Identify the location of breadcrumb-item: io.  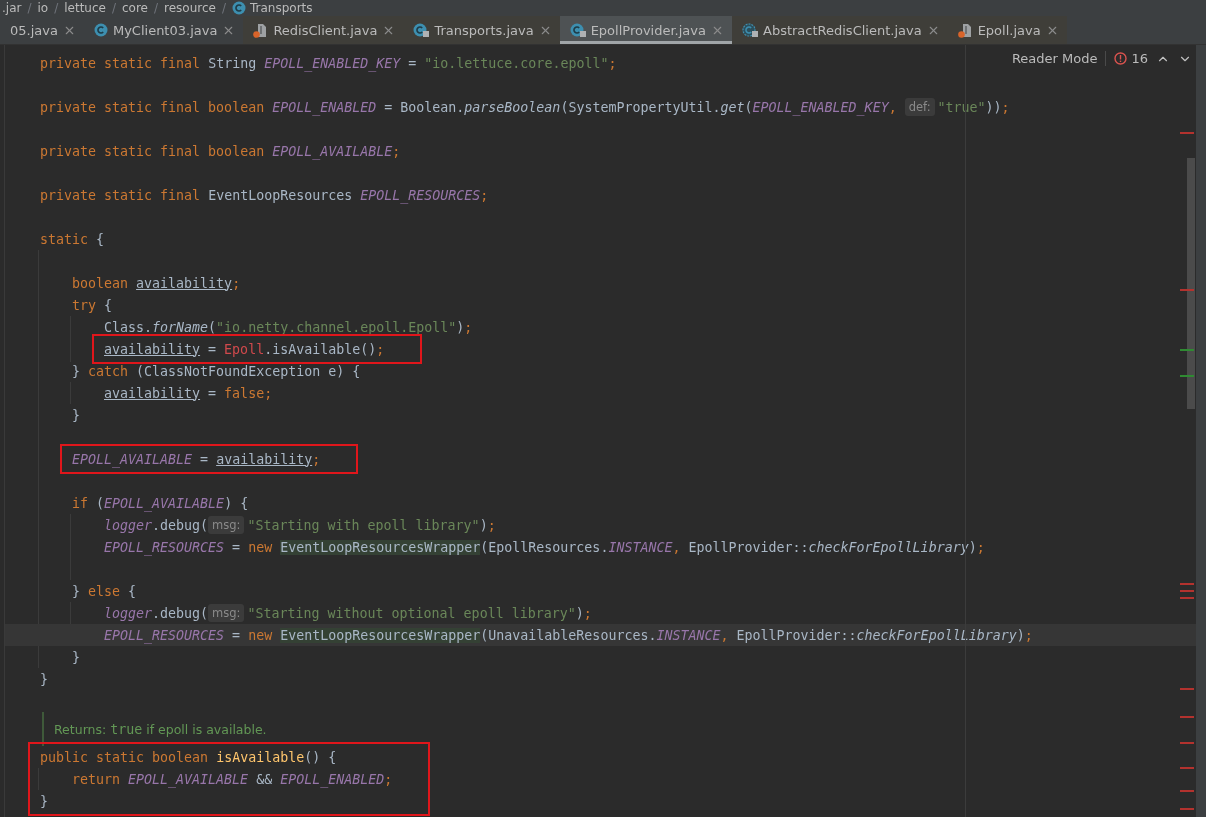
(43, 8).